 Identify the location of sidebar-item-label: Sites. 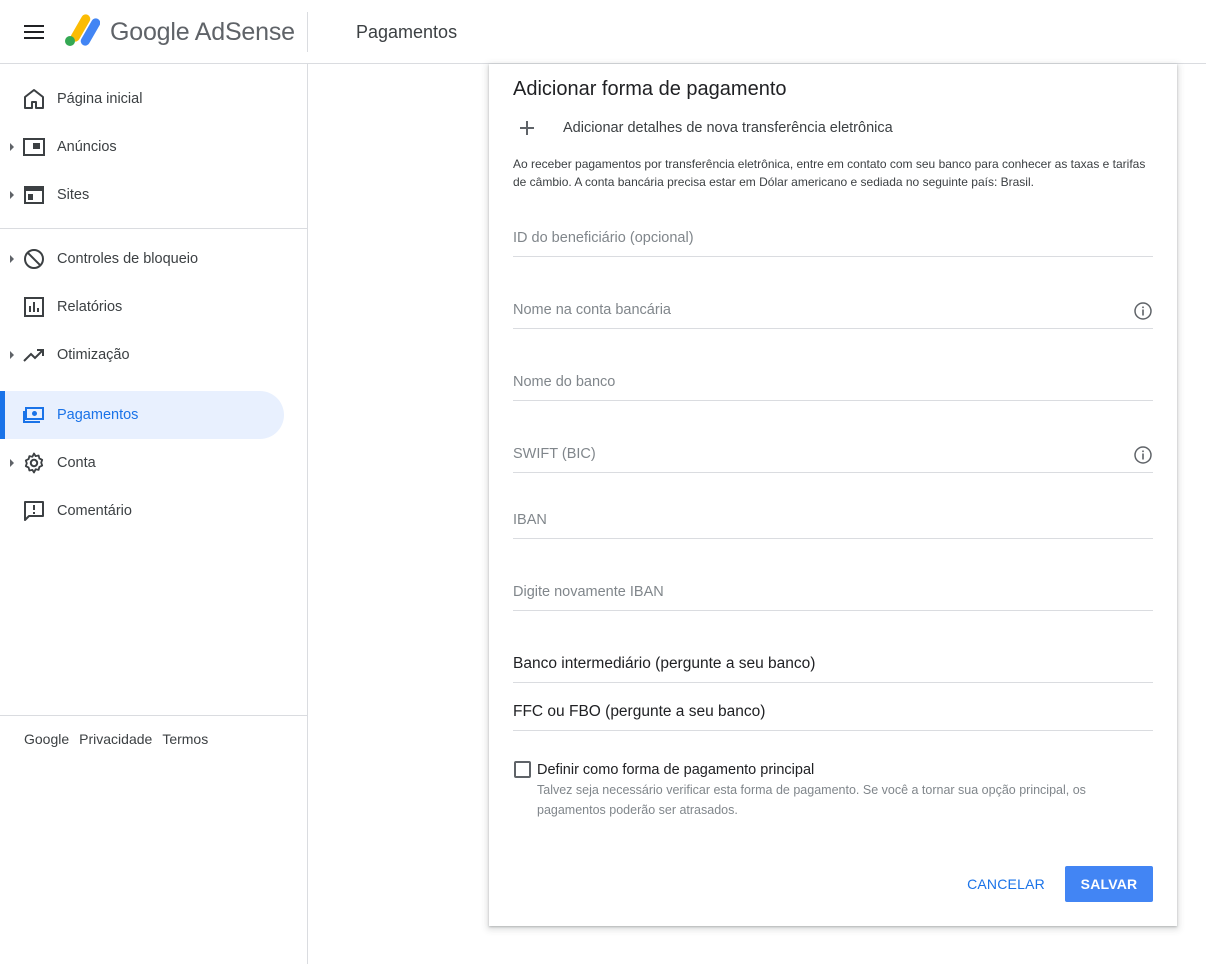
(73, 195).